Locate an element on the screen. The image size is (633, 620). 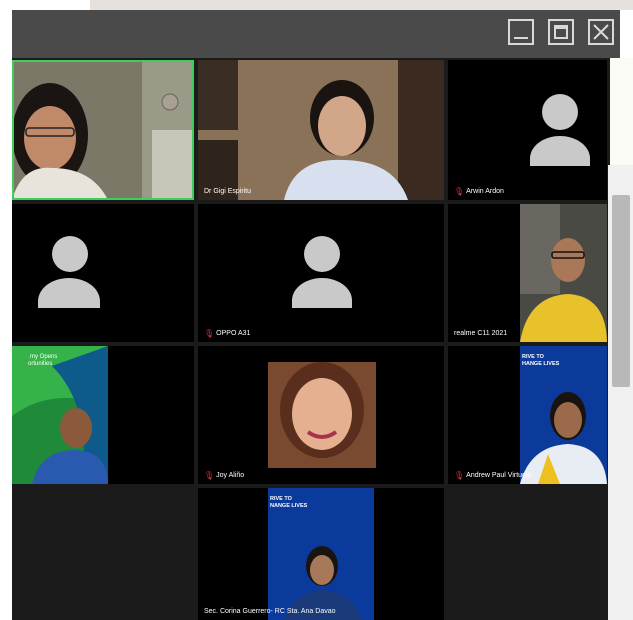
participant-name: 🎙︎ Joy Aliño is located at coordinates (224, 475).